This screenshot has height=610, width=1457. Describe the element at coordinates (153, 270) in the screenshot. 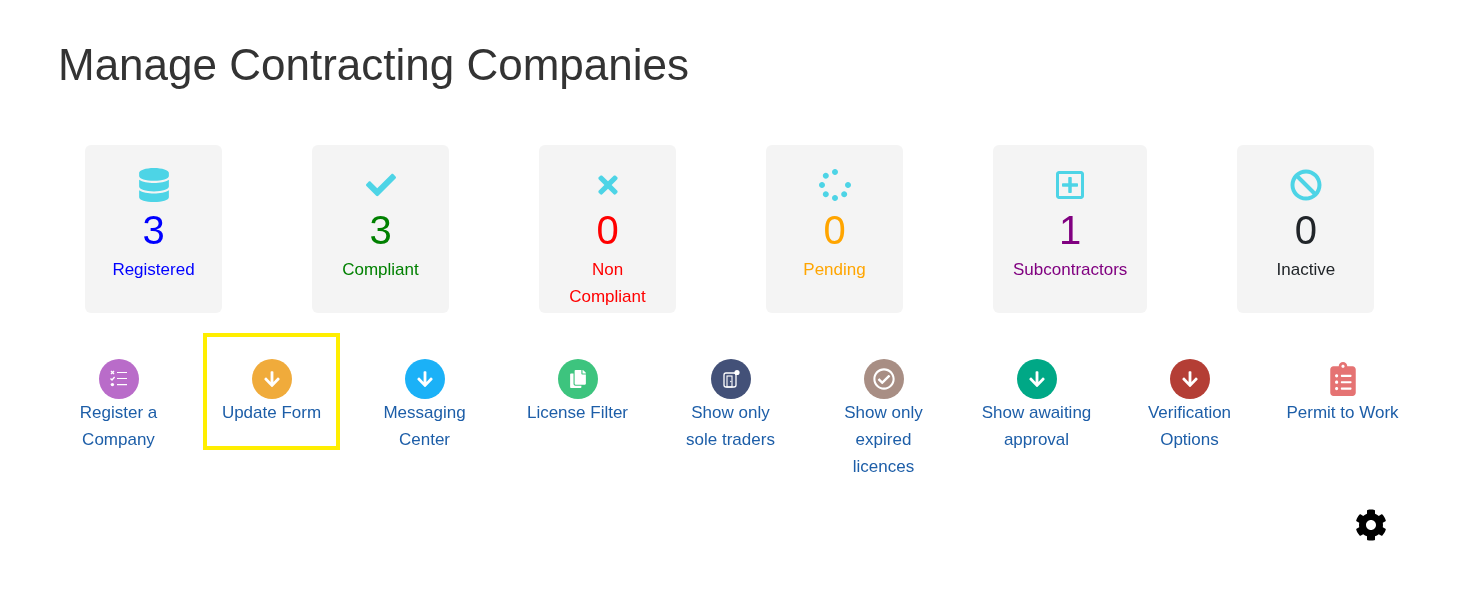

I see `stat-label: Registered` at that location.